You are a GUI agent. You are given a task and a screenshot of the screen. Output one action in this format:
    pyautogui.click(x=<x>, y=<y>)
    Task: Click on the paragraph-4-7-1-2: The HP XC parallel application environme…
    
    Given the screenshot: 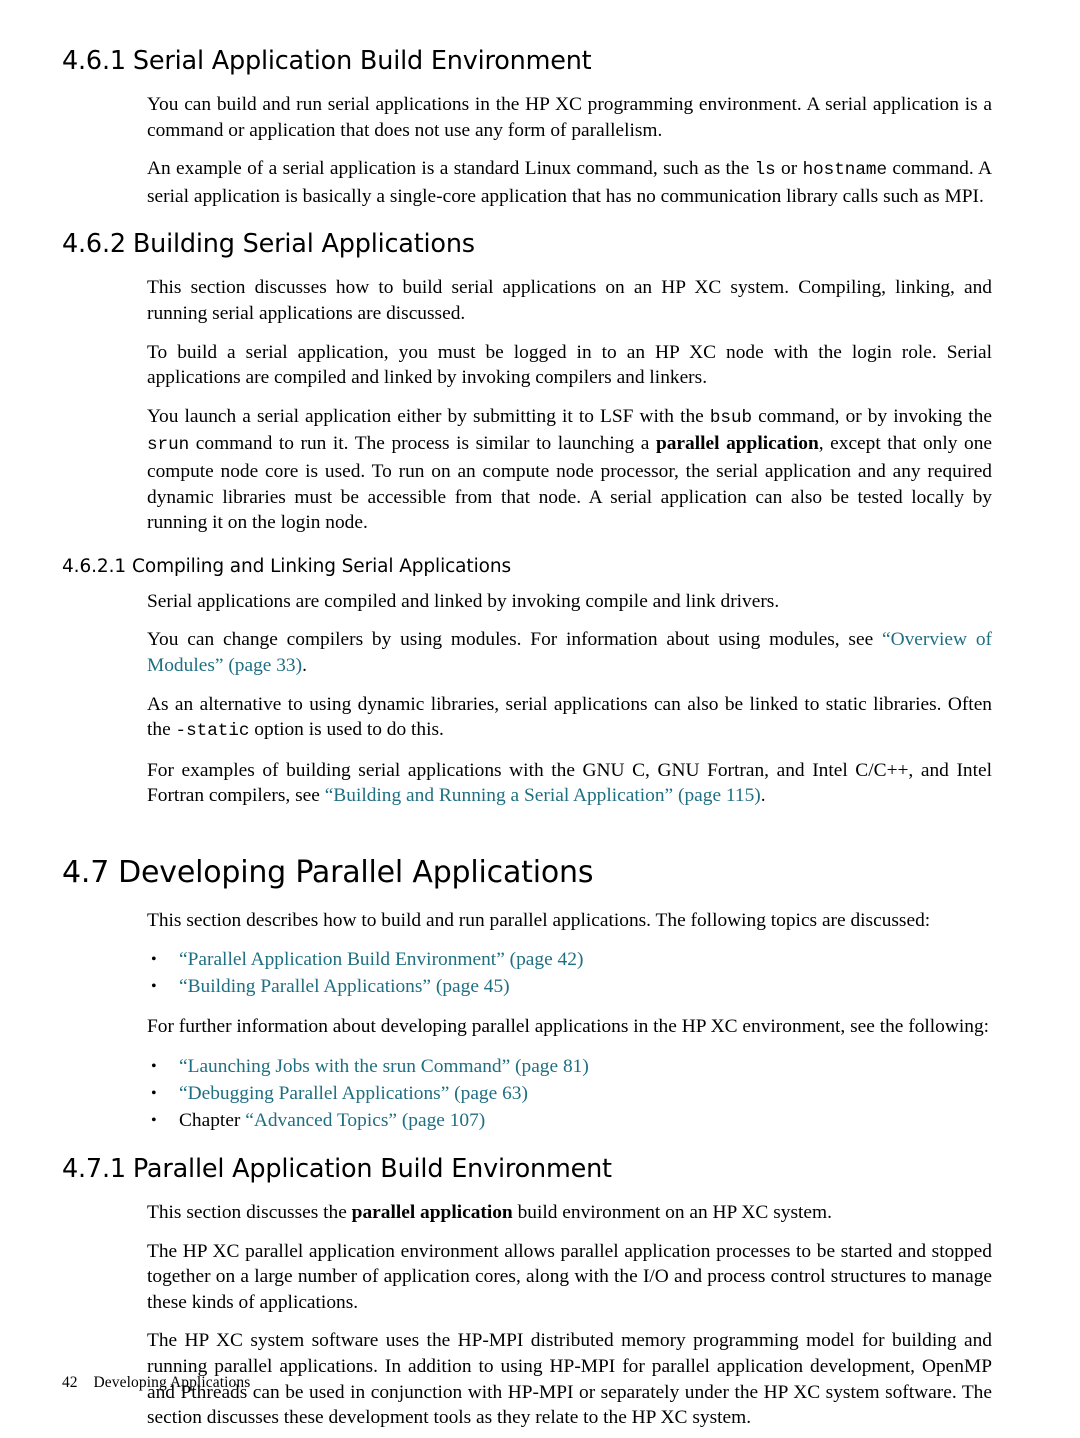 What is the action you would take?
    pyautogui.click(x=569, y=1276)
    